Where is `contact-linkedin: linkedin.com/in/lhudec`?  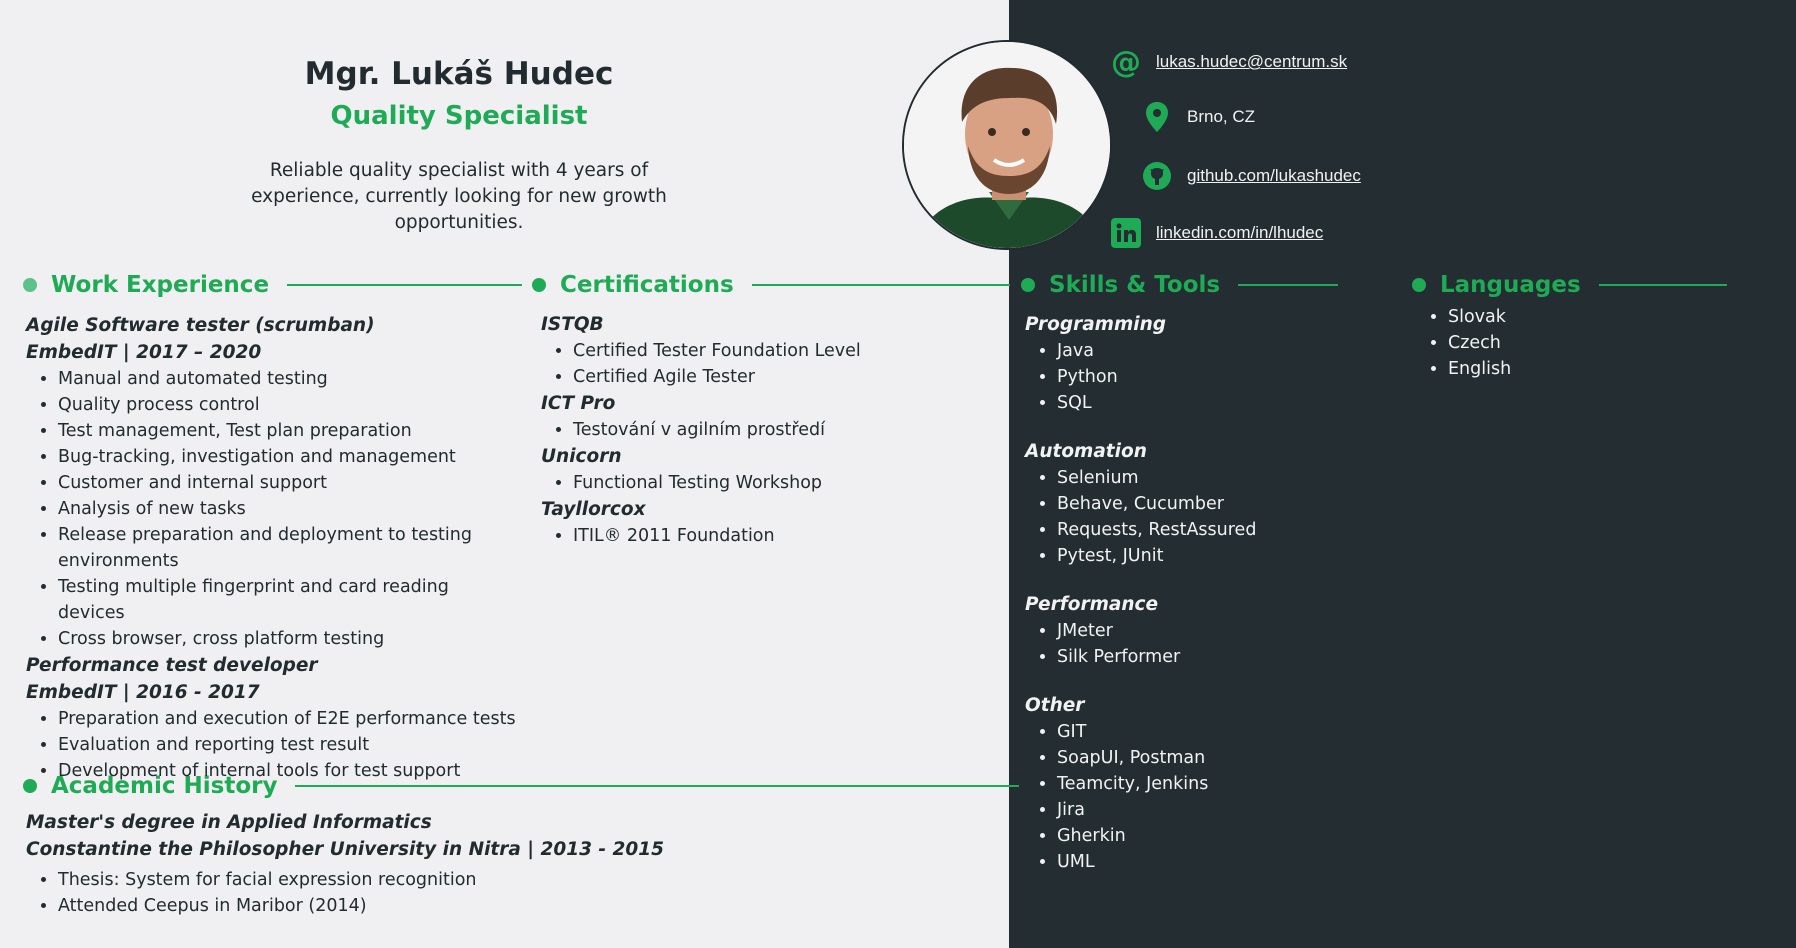
contact-linkedin: linkedin.com/in/lhudec is located at coordinates (1216, 233).